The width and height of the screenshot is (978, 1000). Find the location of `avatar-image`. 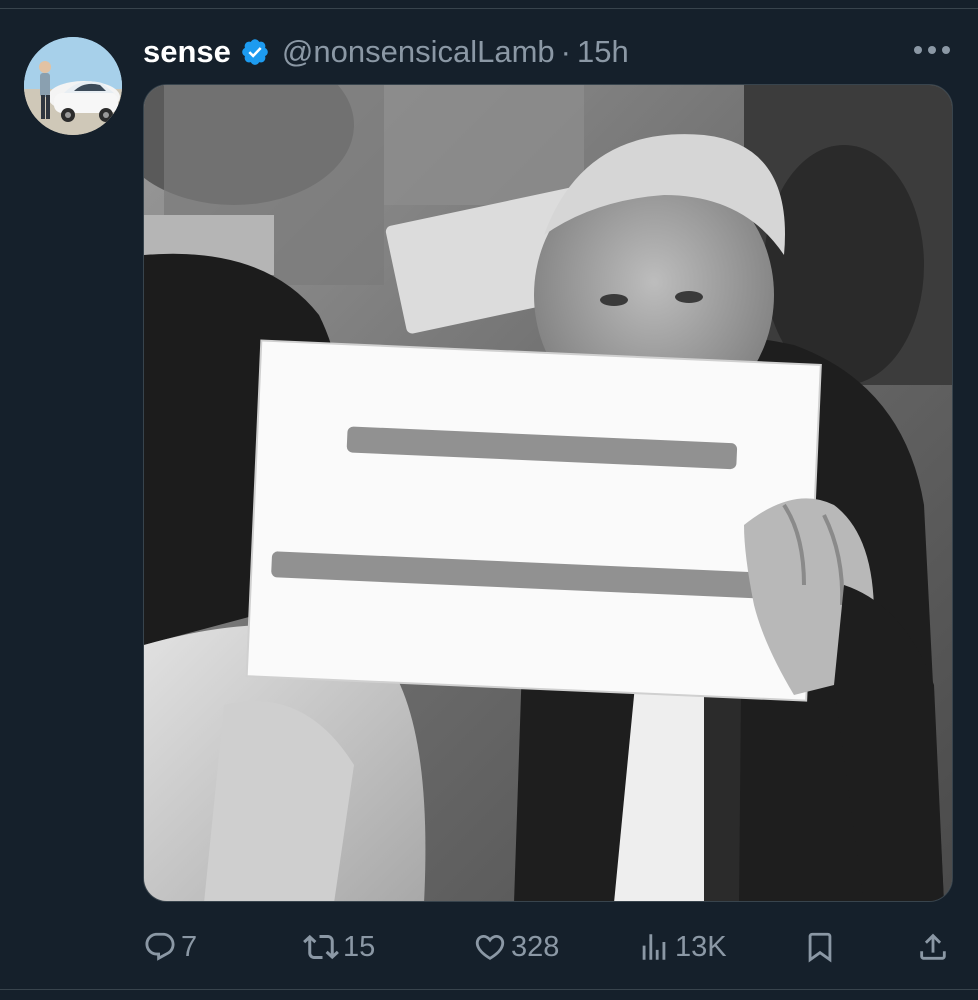

avatar-image is located at coordinates (73, 86).